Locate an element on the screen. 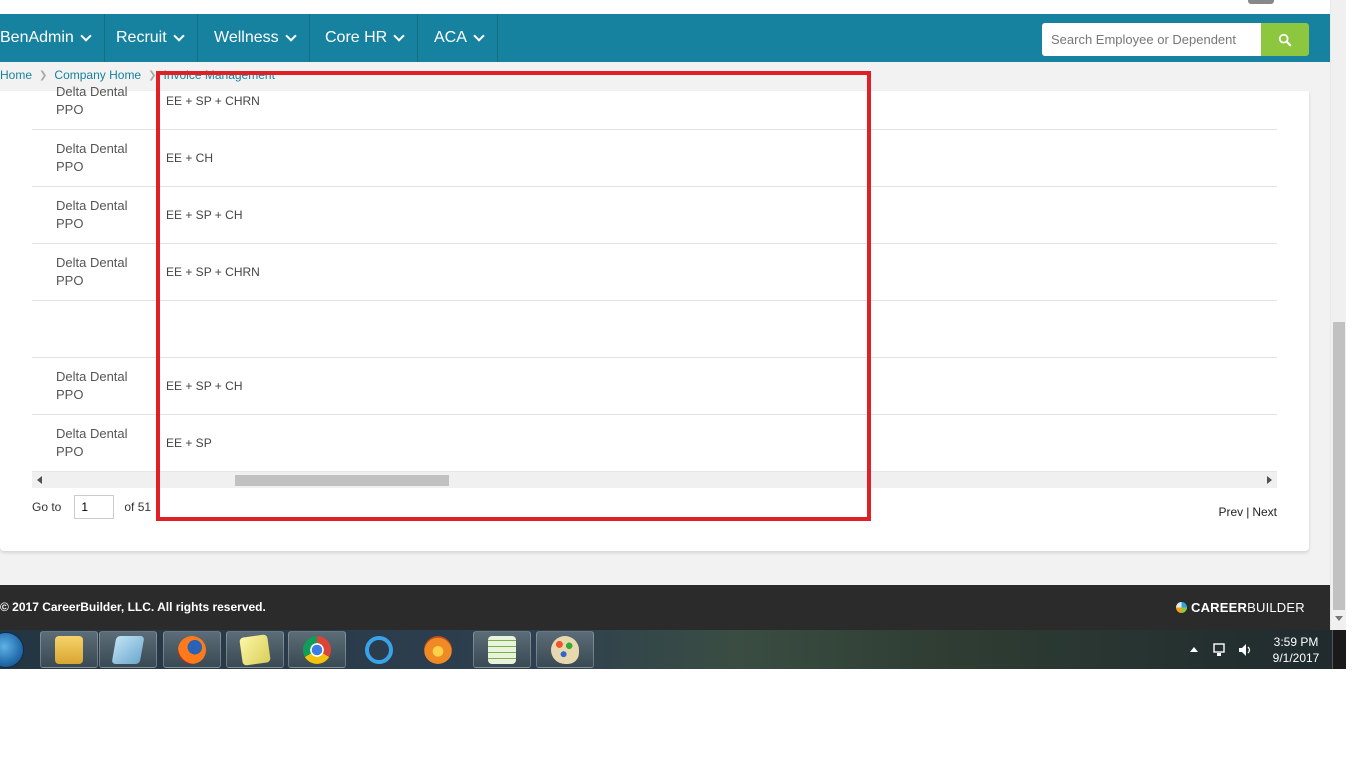 The width and height of the screenshot is (1366, 768). paint-icon is located at coordinates (565, 649).